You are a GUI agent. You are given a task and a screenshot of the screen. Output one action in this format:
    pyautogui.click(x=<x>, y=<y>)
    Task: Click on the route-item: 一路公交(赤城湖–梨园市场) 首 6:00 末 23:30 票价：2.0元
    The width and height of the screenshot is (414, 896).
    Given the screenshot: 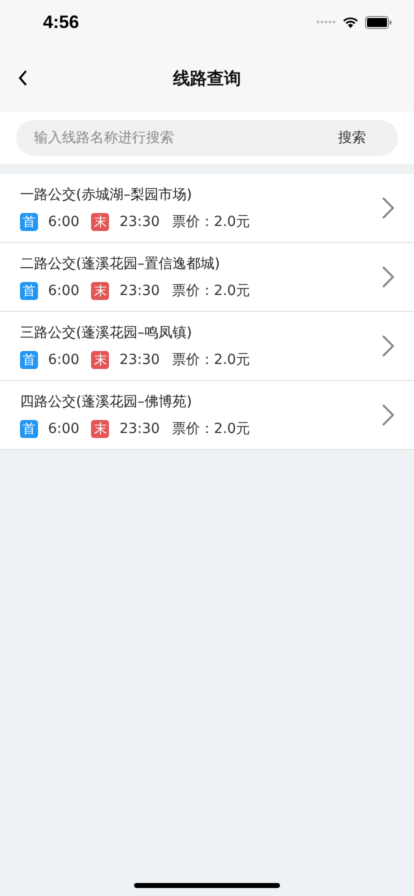 What is the action you would take?
    pyautogui.click(x=207, y=208)
    